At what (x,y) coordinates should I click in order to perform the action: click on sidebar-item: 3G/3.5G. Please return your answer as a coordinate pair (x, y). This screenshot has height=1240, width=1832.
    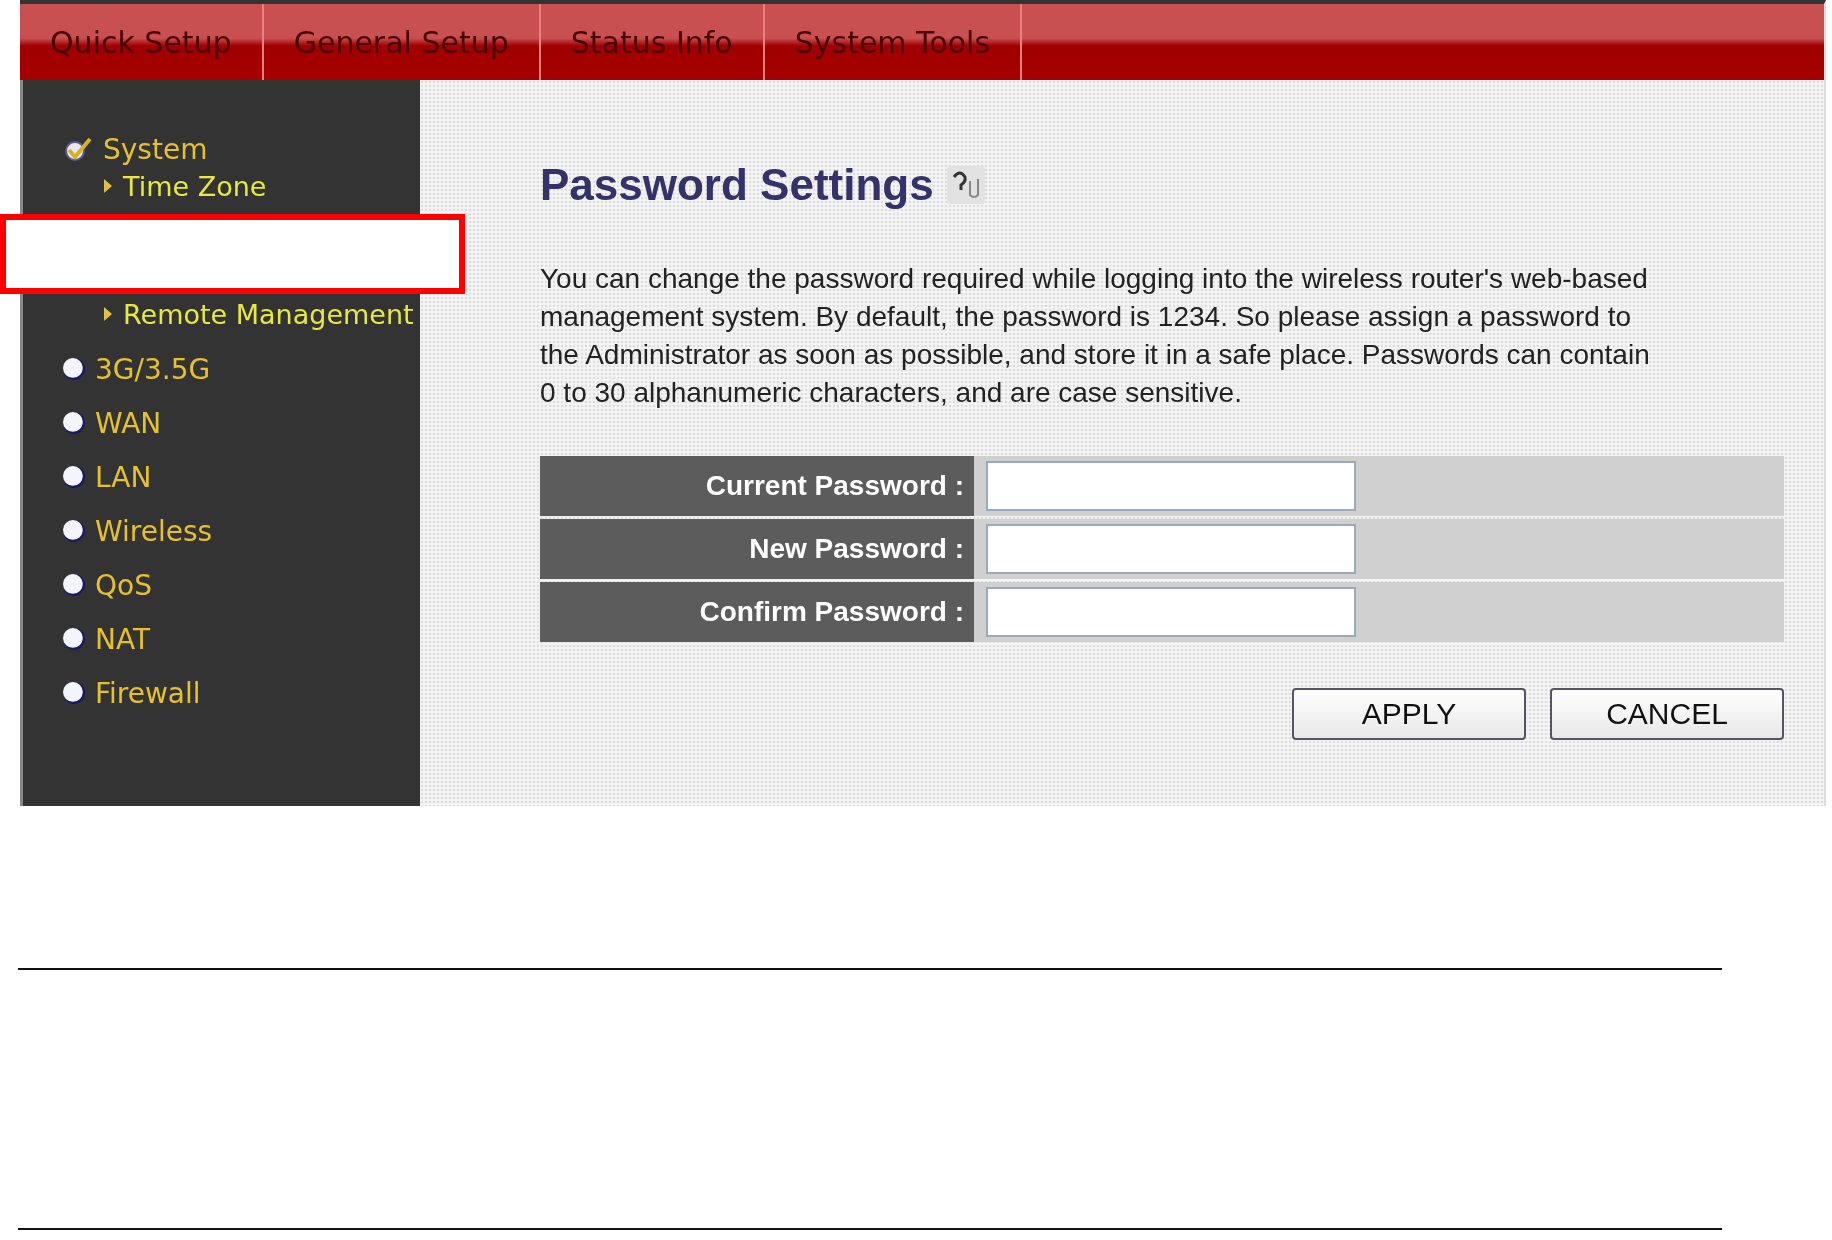
    Looking at the image, I should click on (153, 369).